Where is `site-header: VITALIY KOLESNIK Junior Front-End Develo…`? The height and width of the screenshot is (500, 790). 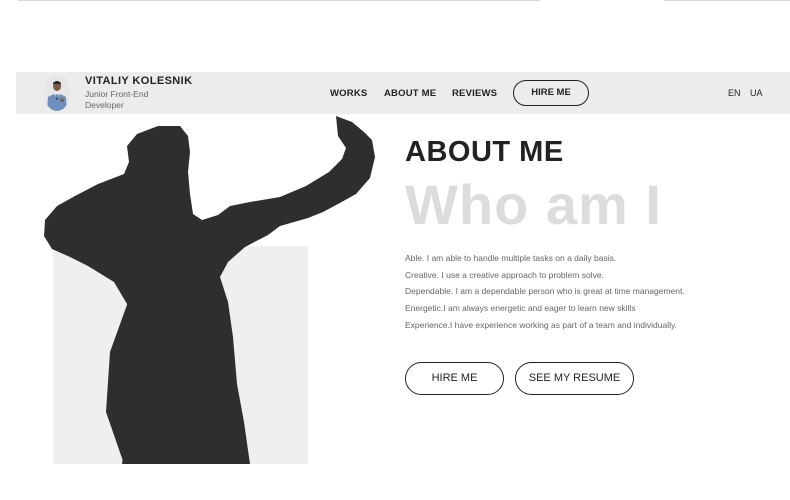
site-header: VITALIY KOLESNIK Junior Front-End Develo… is located at coordinates (395, 93).